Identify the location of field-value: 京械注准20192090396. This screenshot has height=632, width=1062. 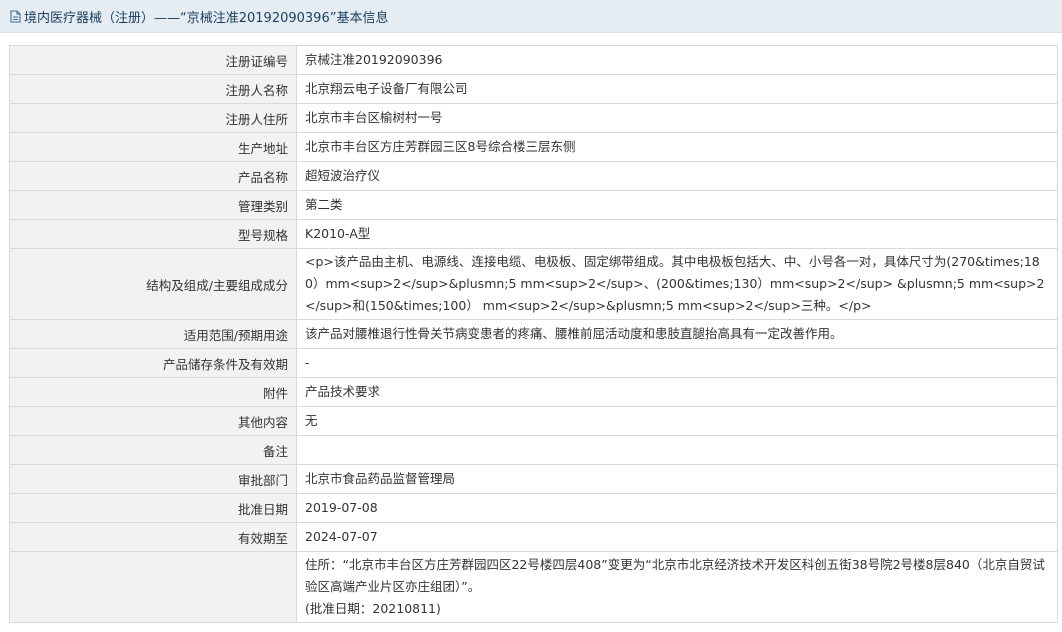
(677, 60).